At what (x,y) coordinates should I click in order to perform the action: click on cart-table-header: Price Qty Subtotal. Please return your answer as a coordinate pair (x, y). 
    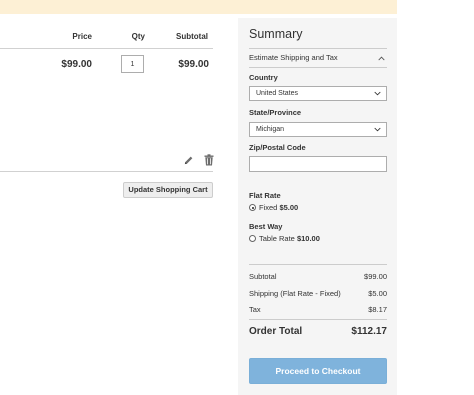
    Looking at the image, I should click on (106, 39).